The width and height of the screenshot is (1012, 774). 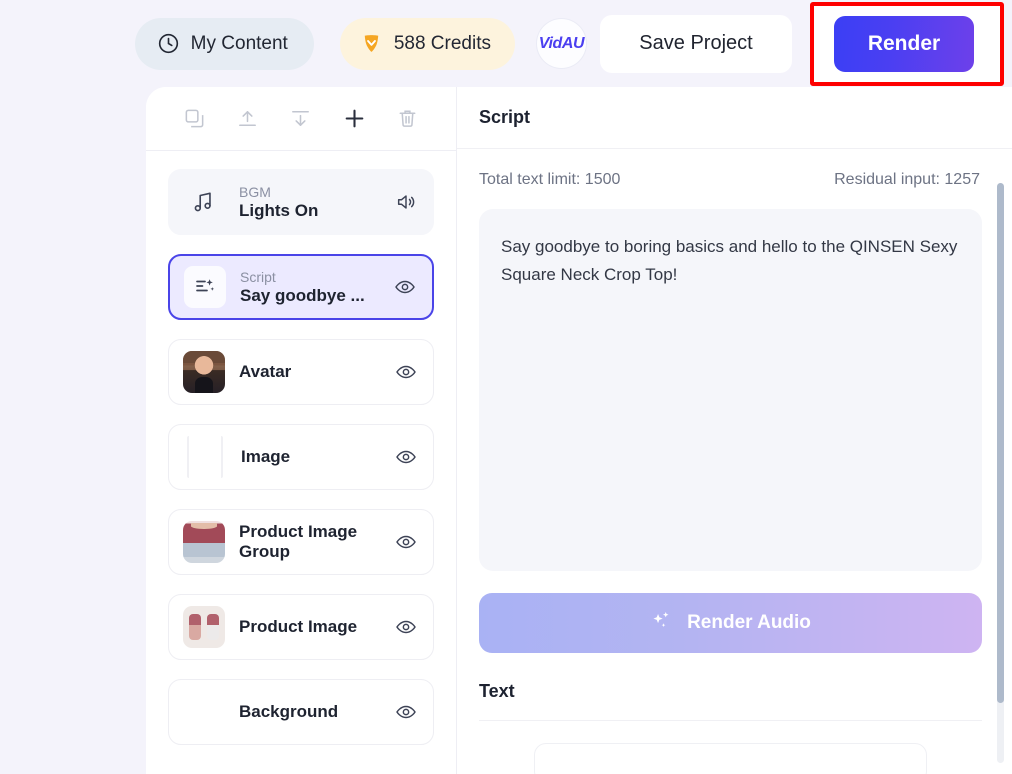 I want to click on list-item: Background, so click(x=301, y=712).